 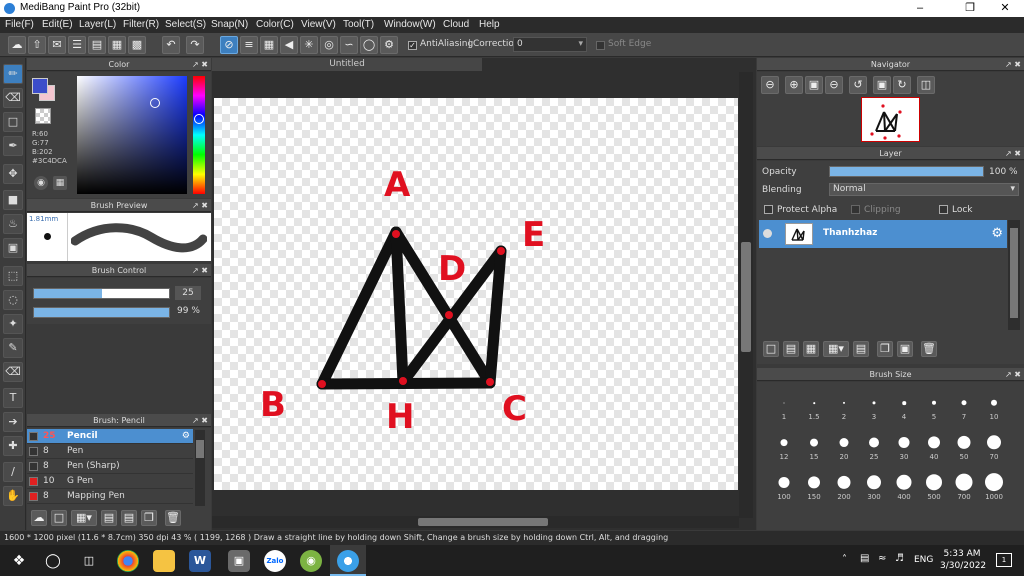 What do you see at coordinates (784, 403) in the screenshot?
I see `brush-size-option: 1` at bounding box center [784, 403].